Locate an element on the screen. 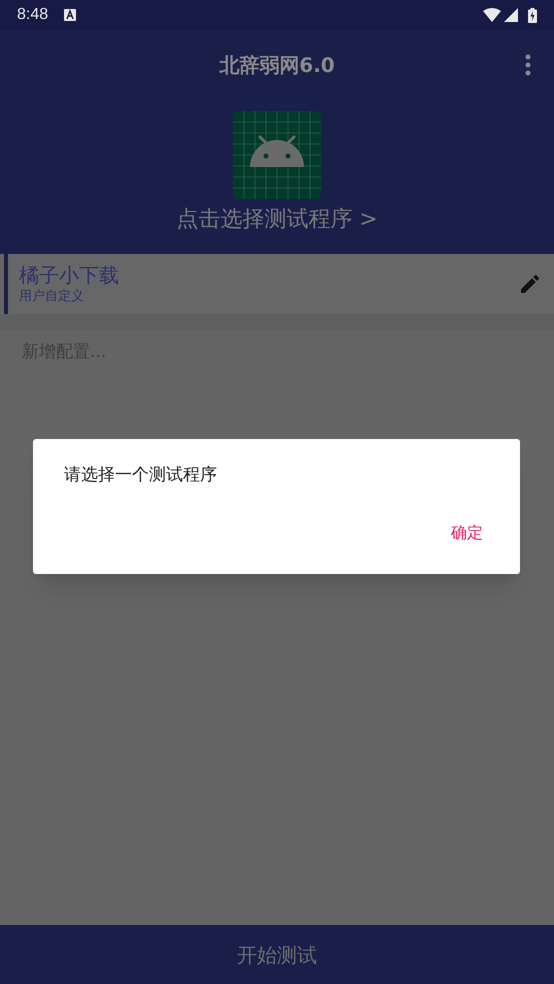  battery-icon is located at coordinates (532, 15).